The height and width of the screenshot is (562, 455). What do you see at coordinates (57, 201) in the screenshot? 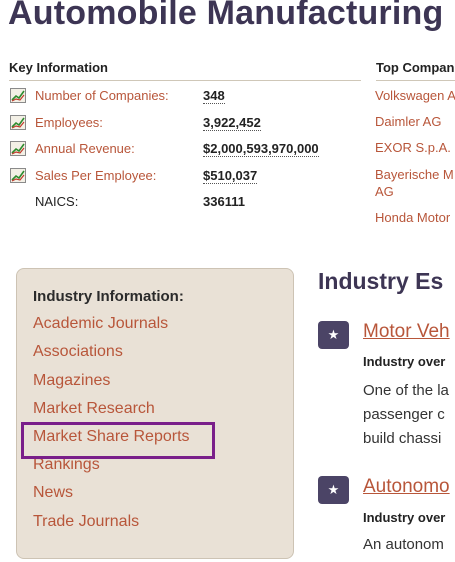
I see `naics-label: NAICS:` at bounding box center [57, 201].